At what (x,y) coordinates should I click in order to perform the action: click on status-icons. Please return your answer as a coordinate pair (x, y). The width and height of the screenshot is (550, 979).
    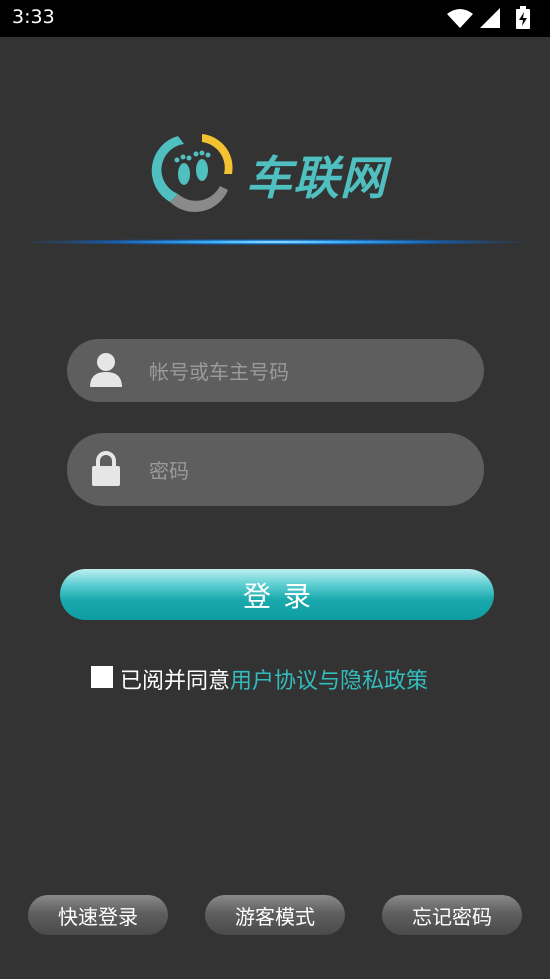
    Looking at the image, I should click on (488, 17).